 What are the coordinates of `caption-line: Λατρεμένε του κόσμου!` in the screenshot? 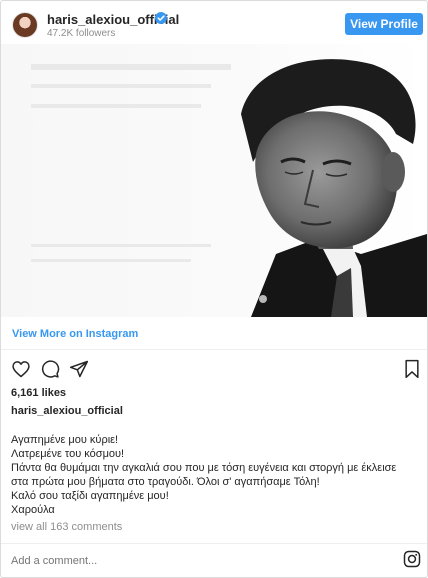 It's located at (68, 454).